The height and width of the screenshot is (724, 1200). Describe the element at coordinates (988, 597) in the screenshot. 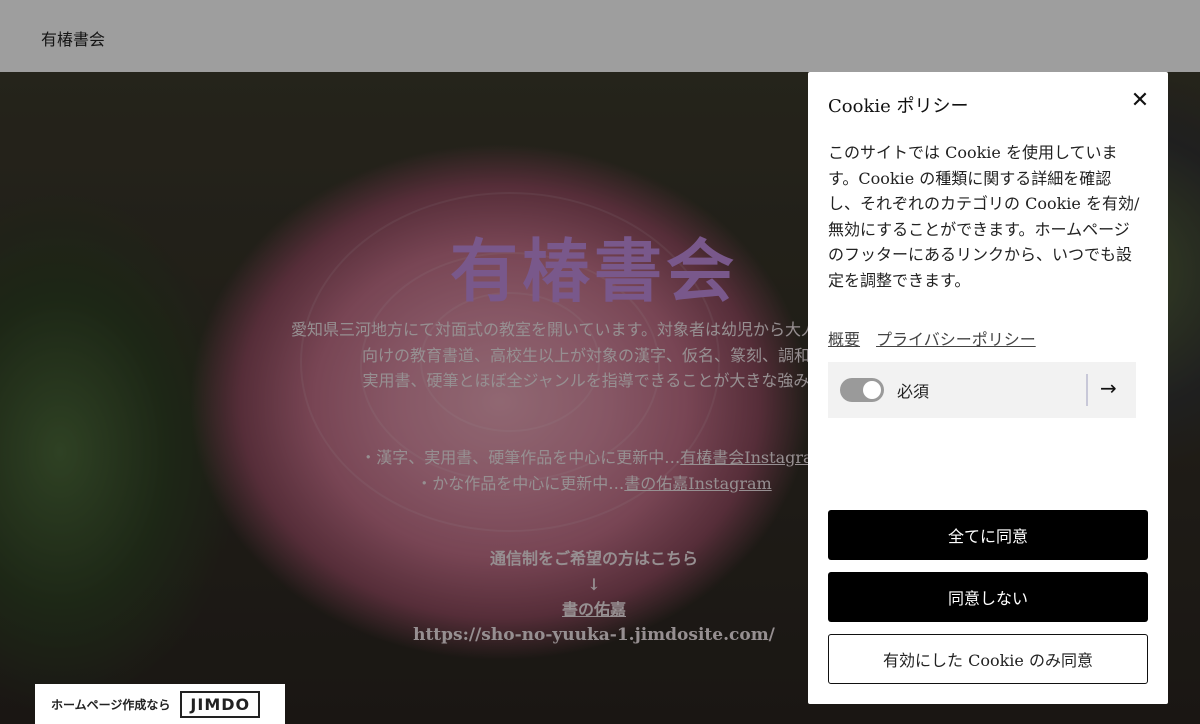

I see `decline-button: 同意しない` at that location.